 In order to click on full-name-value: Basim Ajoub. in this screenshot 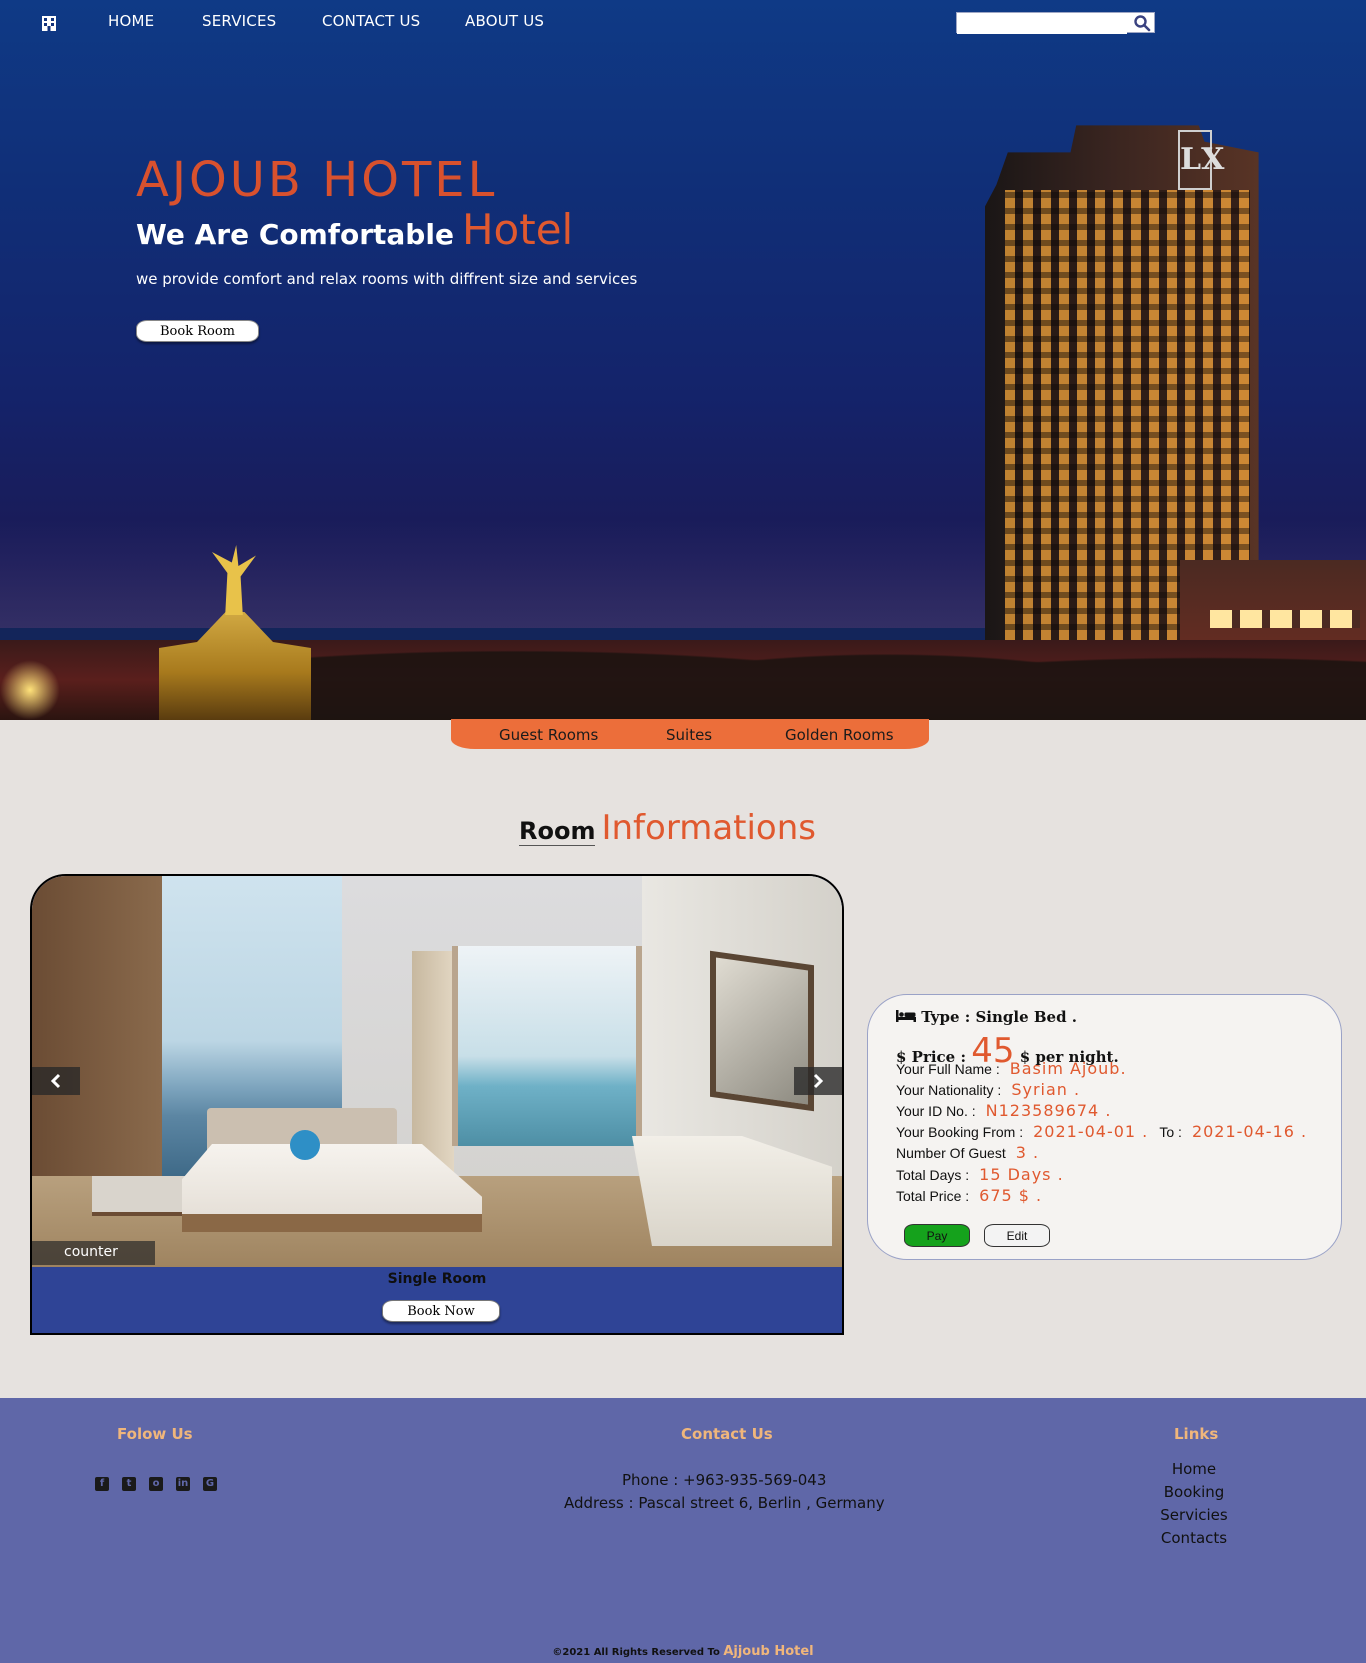, I will do `click(1068, 1068)`.